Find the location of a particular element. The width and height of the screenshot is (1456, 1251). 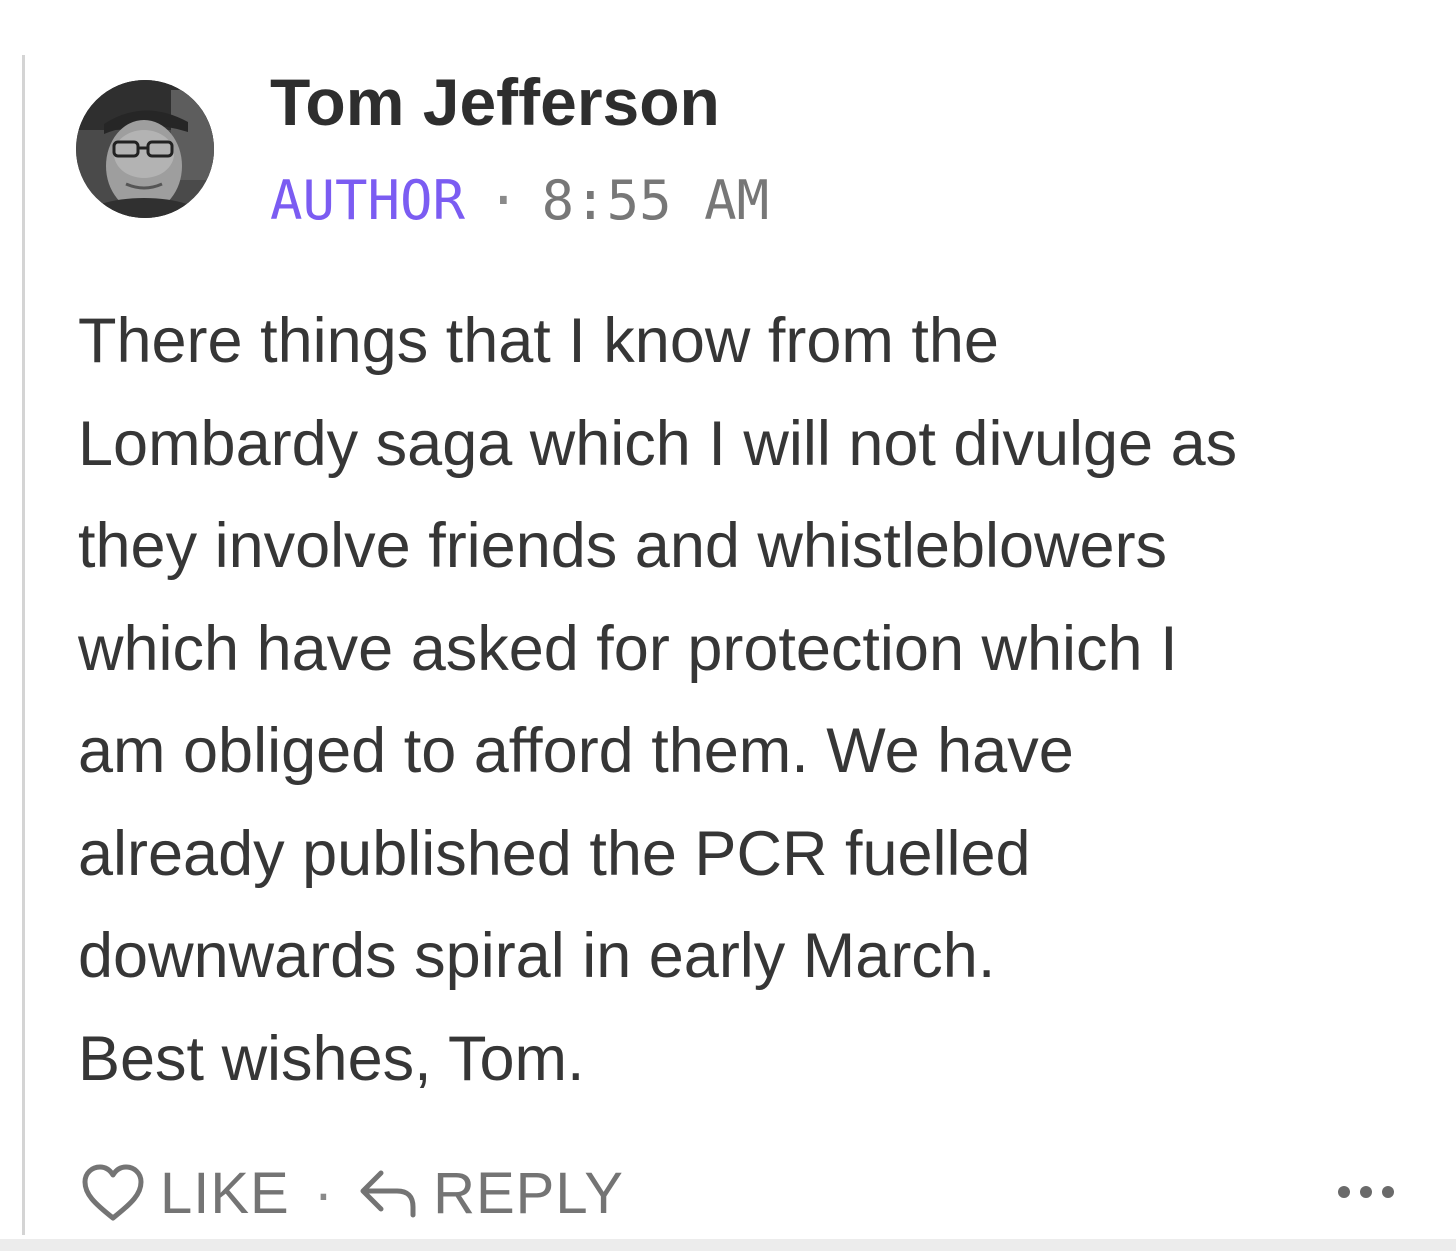

bottom-divider is located at coordinates (728, 1245).